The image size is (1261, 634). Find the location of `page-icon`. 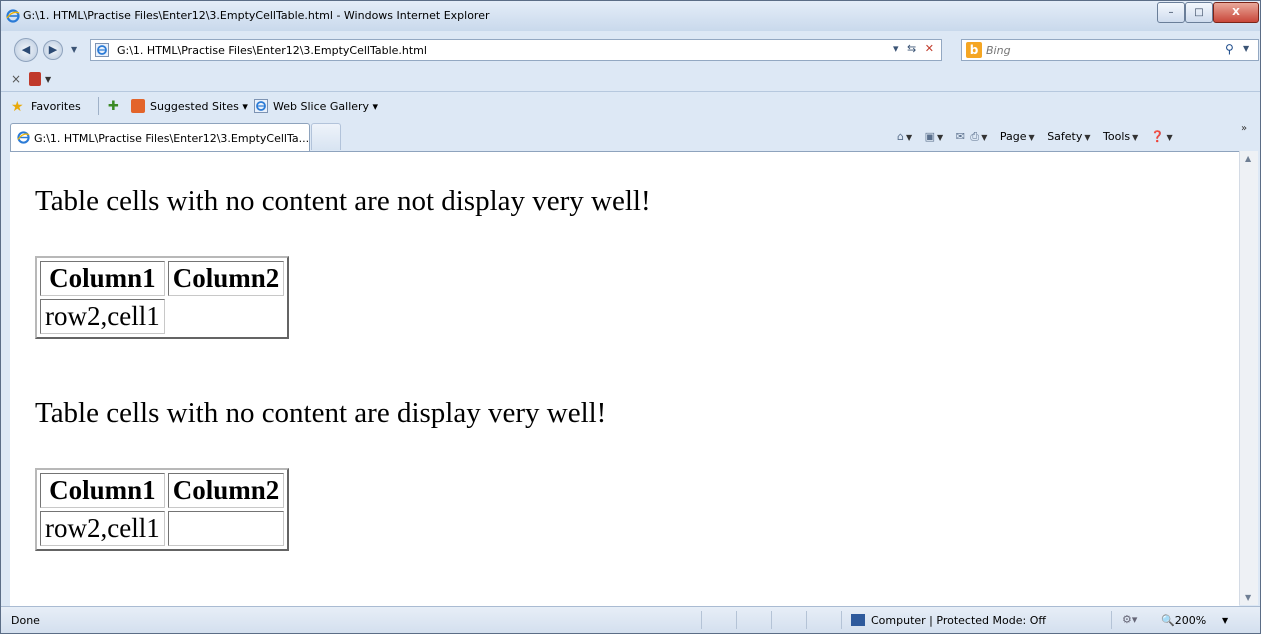

page-icon is located at coordinates (102, 50).